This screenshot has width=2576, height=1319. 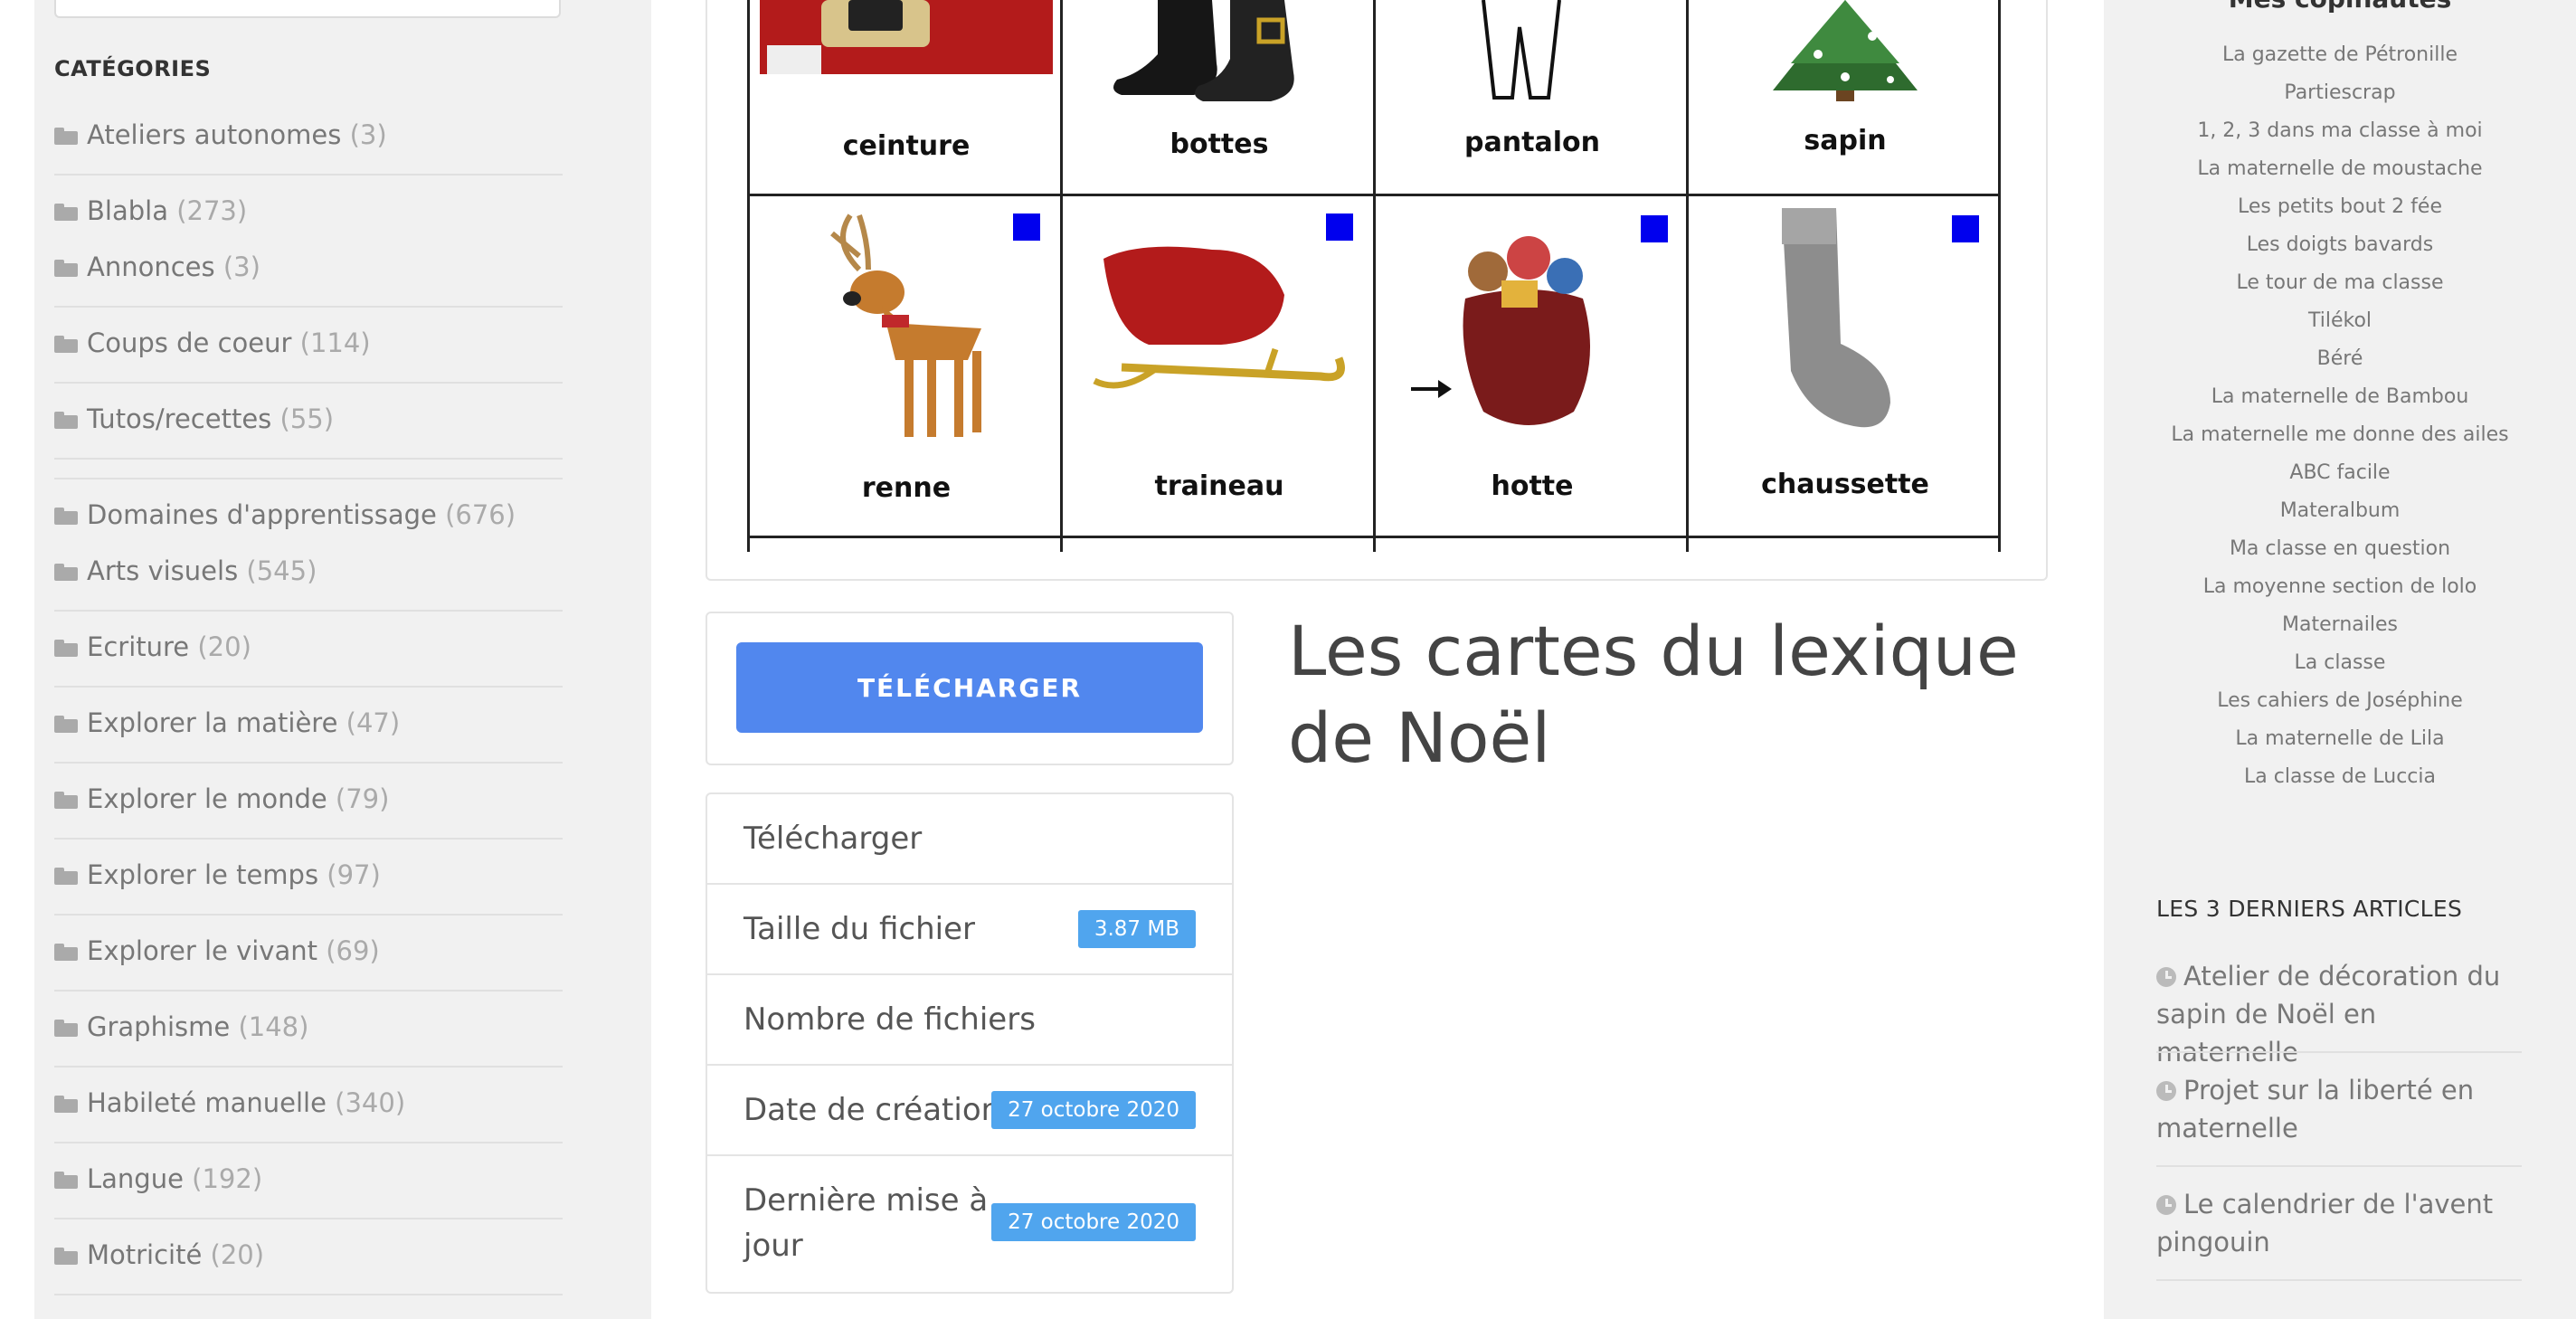 I want to click on blogroll-link: Materalbum, so click(x=2340, y=510).